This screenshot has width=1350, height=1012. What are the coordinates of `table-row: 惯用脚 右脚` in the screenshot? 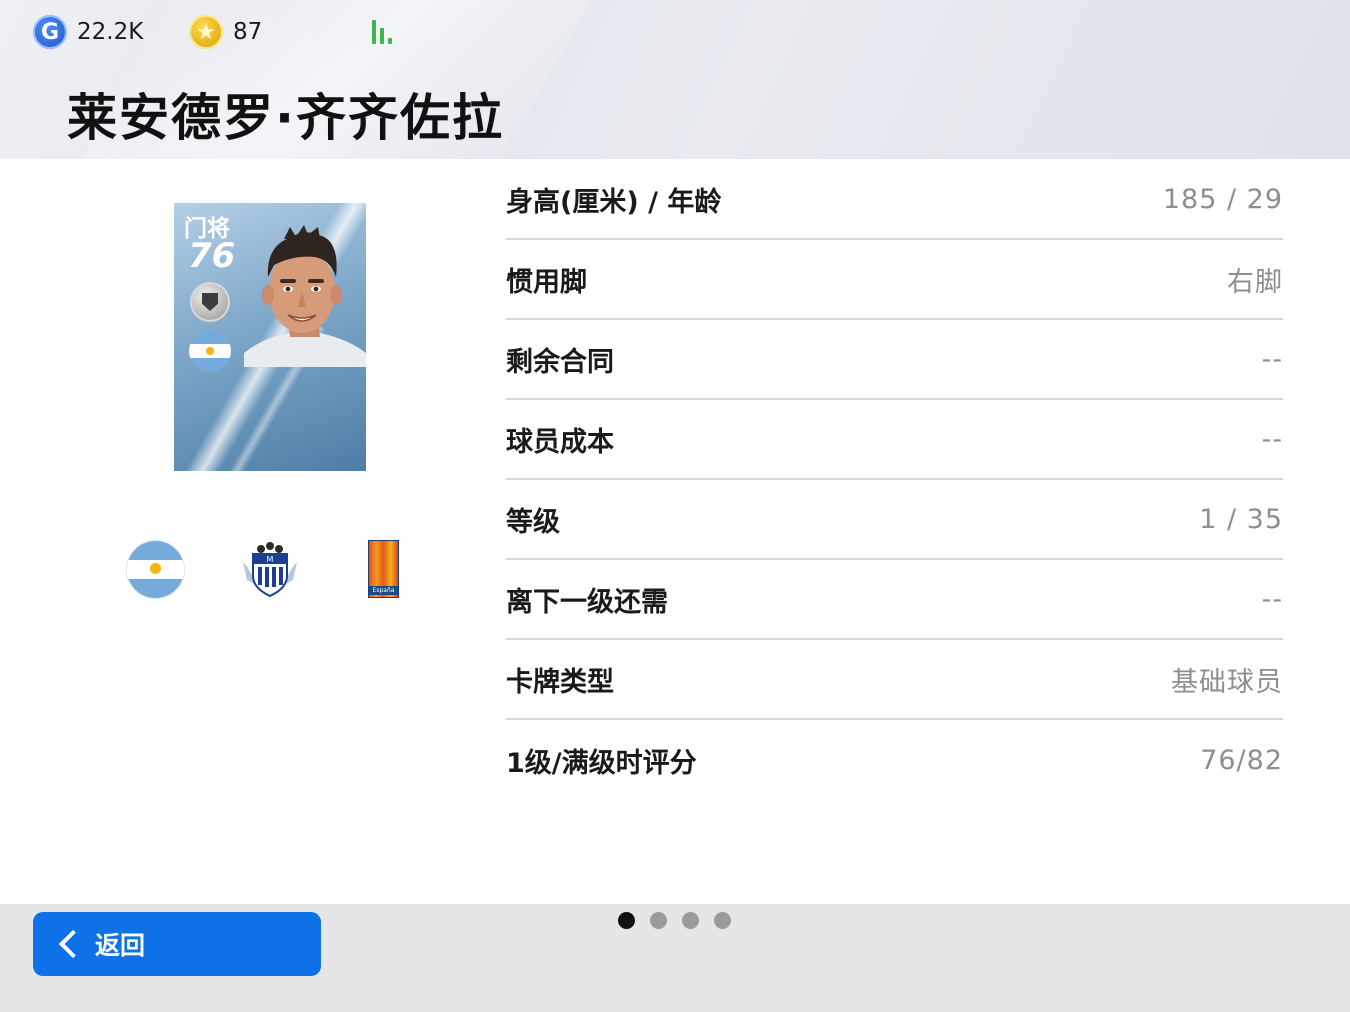 It's located at (894, 280).